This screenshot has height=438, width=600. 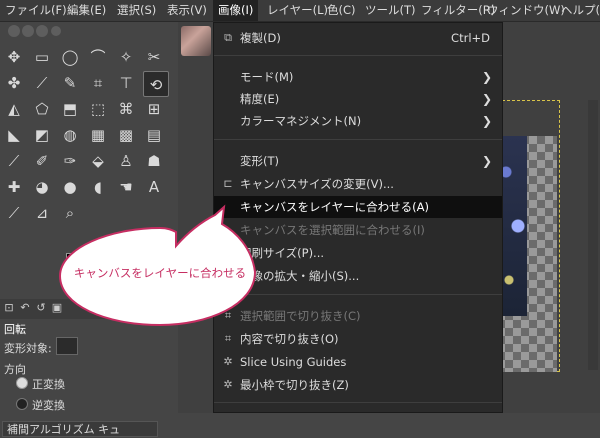 What do you see at coordinates (42, 83) in the screenshot?
I see `paths-tool-icon: ⟋` at bounding box center [42, 83].